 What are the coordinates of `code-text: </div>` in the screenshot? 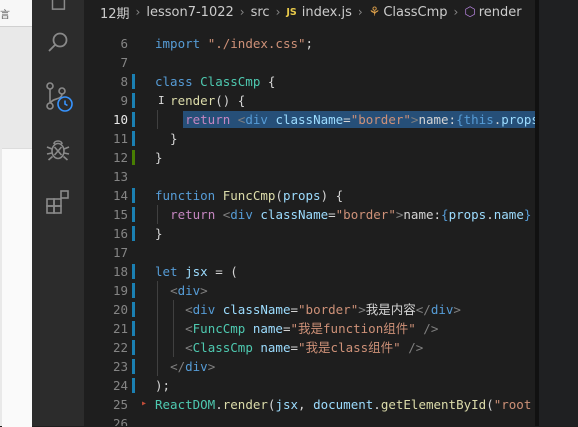 It's located at (185, 366).